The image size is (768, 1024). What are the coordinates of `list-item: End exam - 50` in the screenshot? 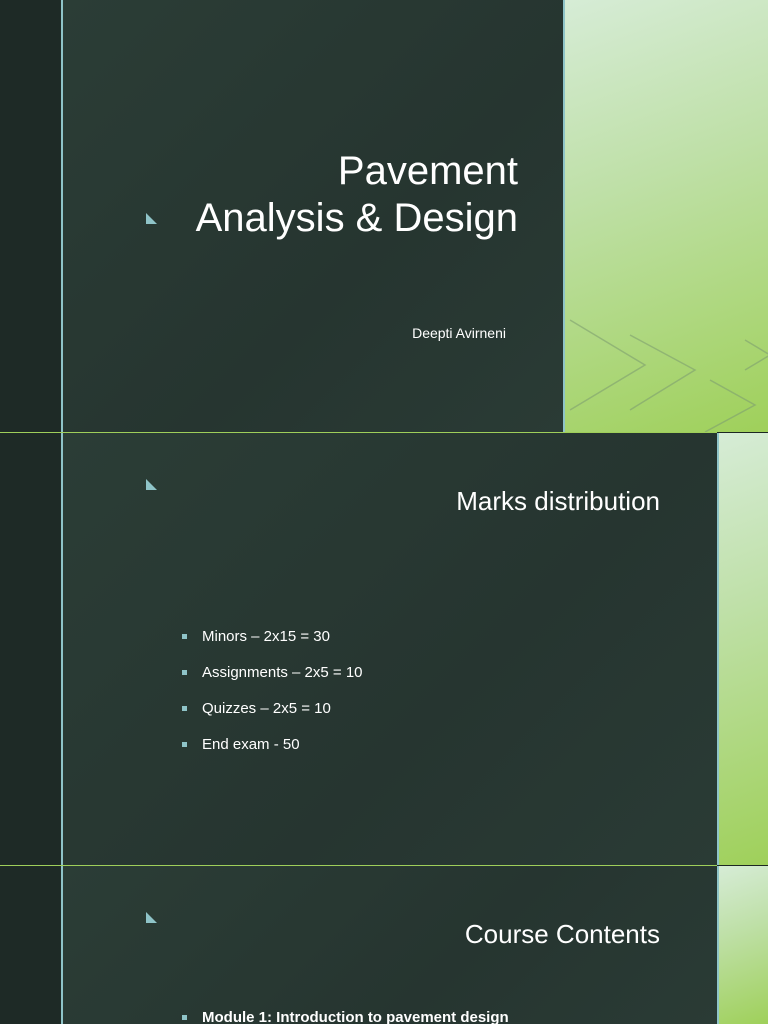 It's located at (272, 754).